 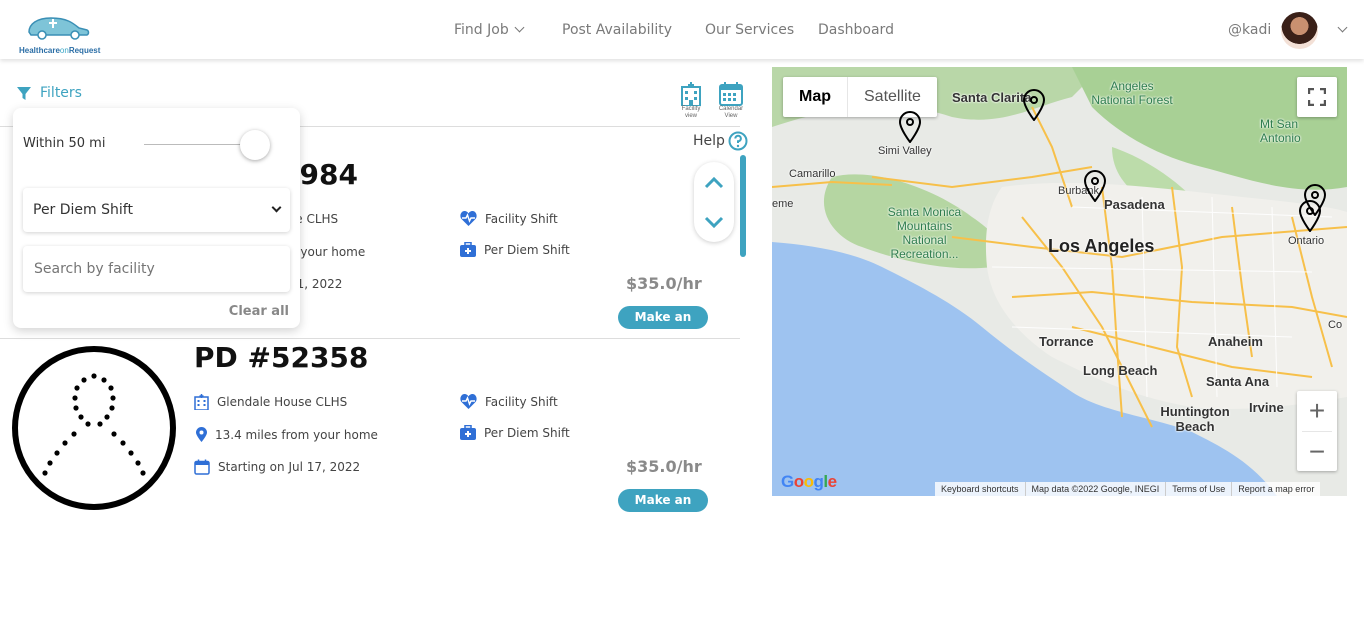 I want to click on person-placeholder-icon, so click(x=94, y=424).